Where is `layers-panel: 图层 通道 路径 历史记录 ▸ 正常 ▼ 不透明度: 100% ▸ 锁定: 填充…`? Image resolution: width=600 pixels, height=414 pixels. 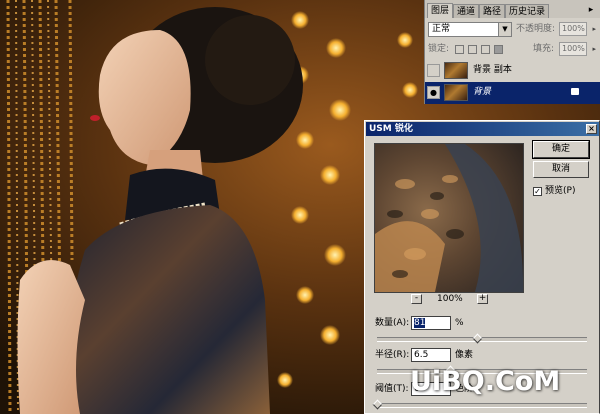
layers-panel: 图层 通道 路径 历史记录 ▸ 正常 ▼ 不透明度: 100% ▸ 锁定: 填充… is located at coordinates (512, 52).